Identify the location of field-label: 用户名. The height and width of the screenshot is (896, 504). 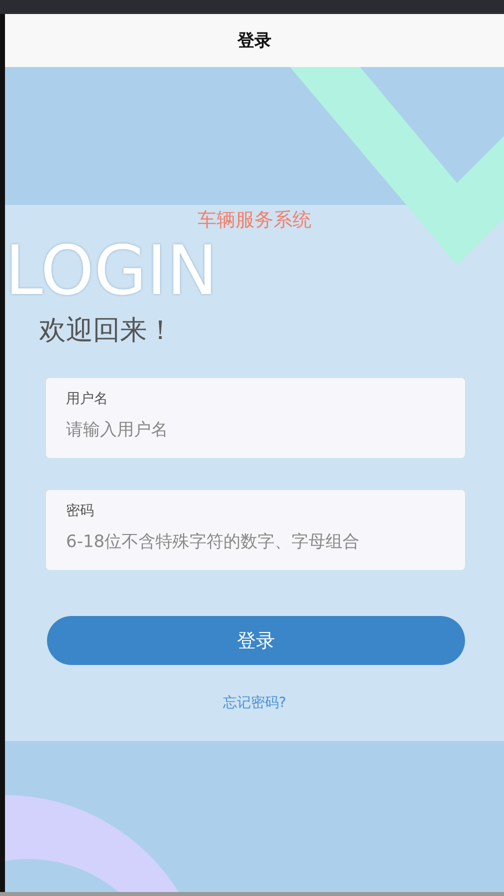
(87, 399).